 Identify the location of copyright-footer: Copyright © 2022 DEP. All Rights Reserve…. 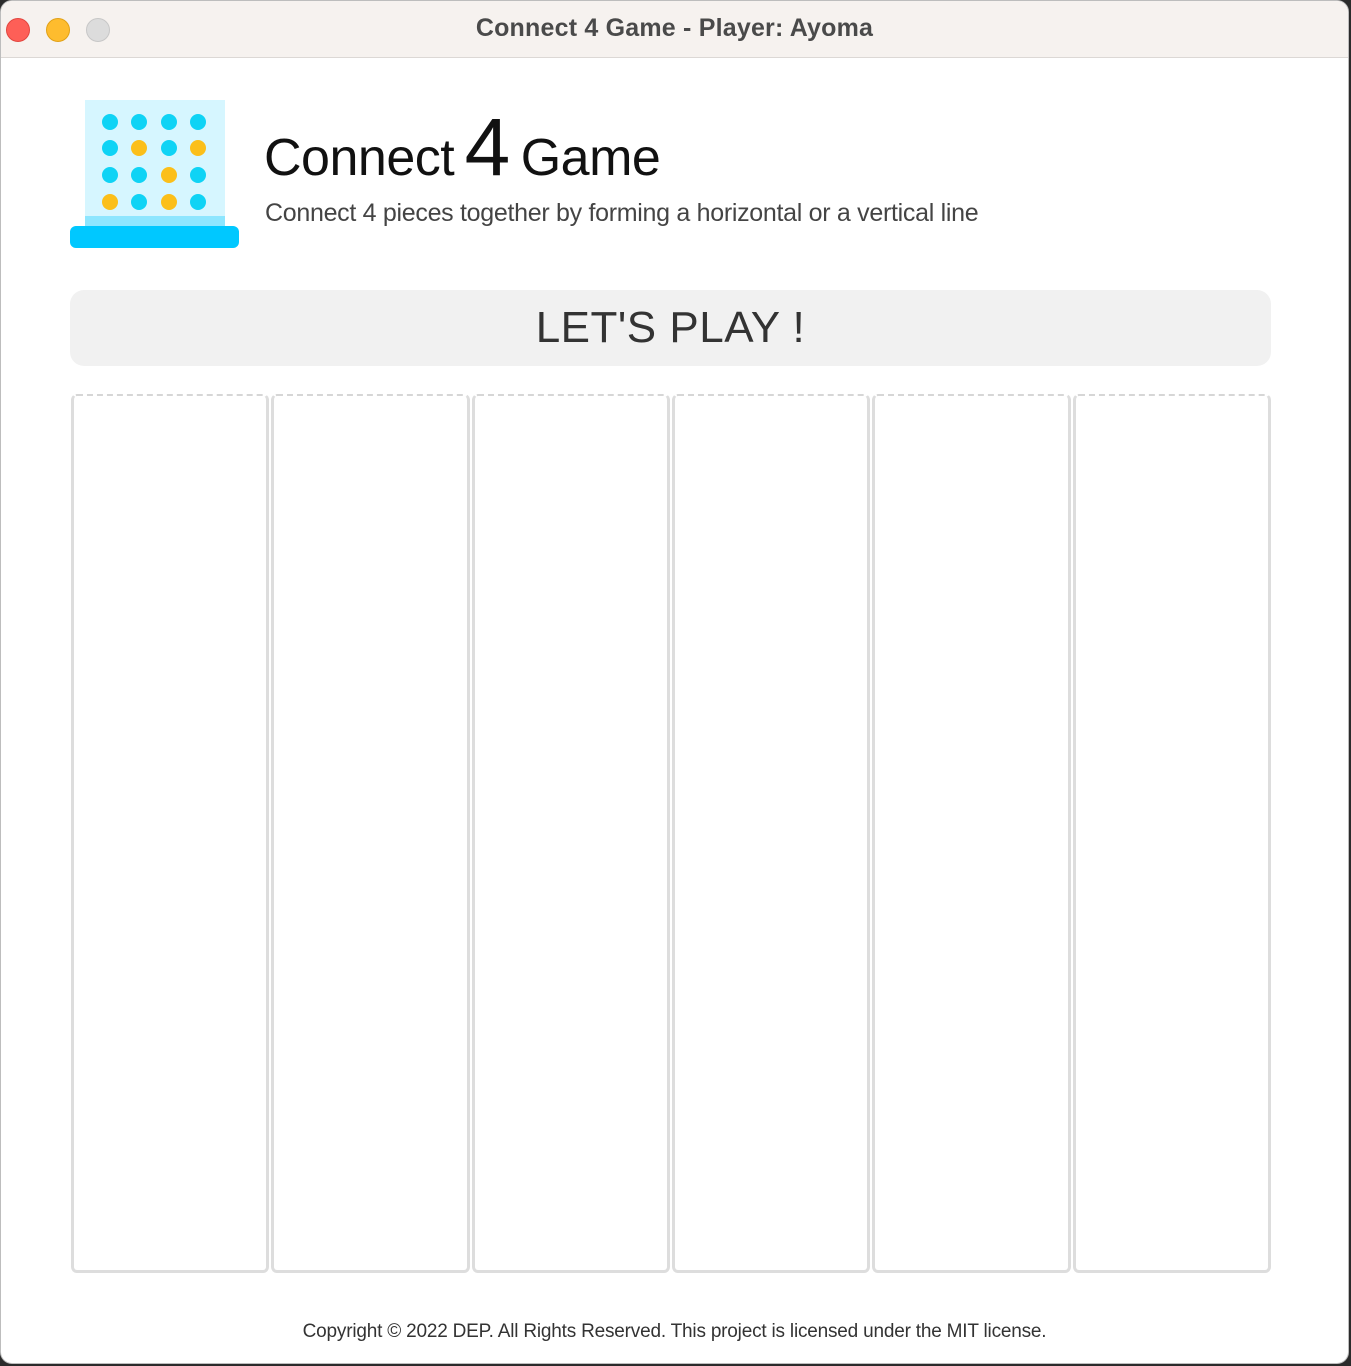
(674, 1331).